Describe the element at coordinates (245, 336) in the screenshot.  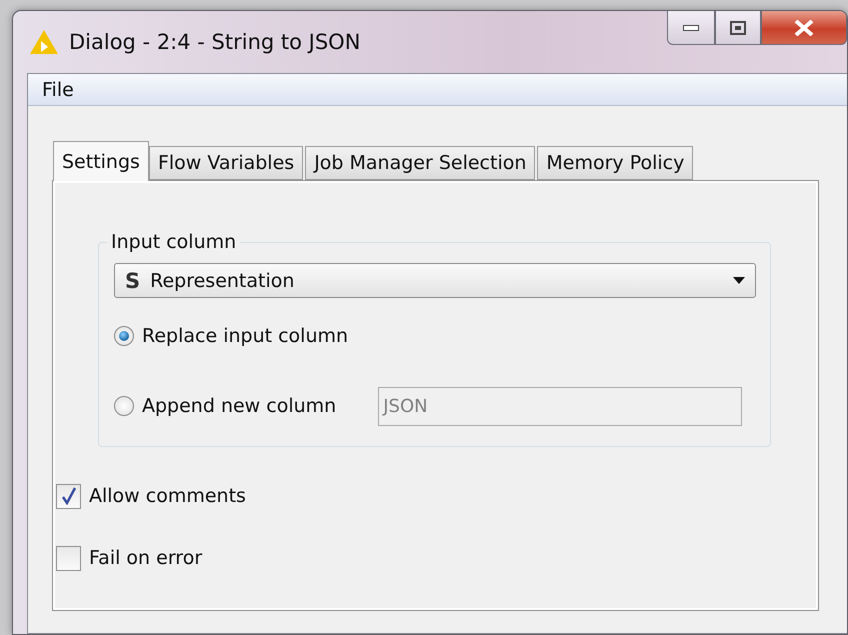
I see `radio-label: Replace input column` at that location.